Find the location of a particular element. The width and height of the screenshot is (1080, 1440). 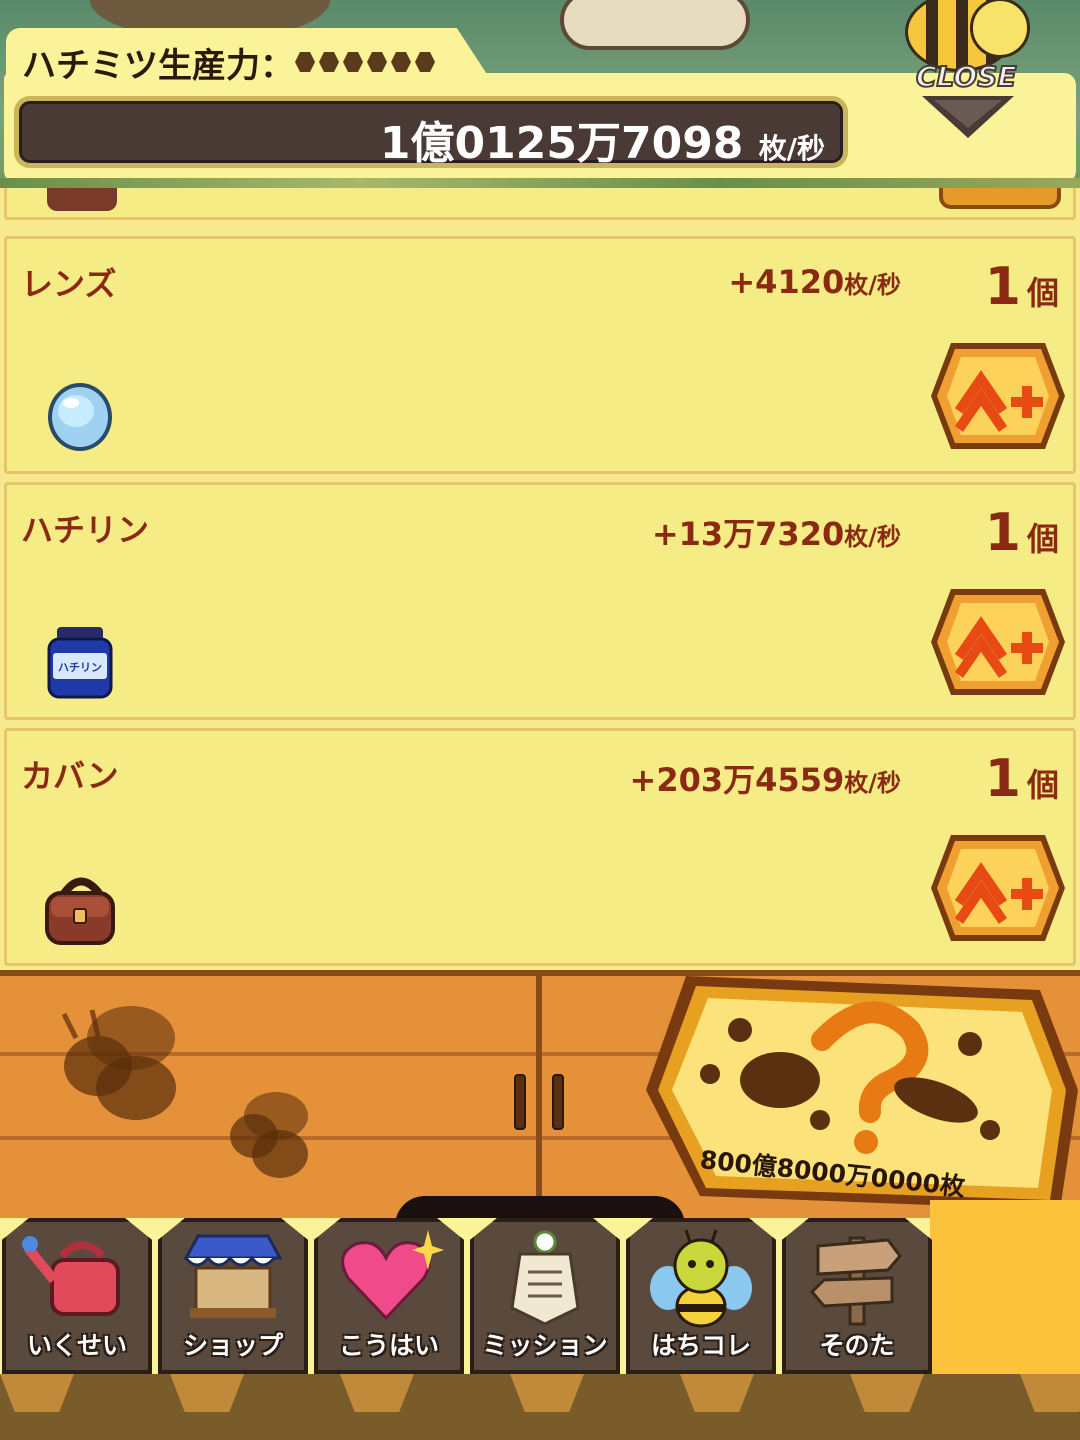

jar-label: ハチリン is located at coordinates (80, 667).